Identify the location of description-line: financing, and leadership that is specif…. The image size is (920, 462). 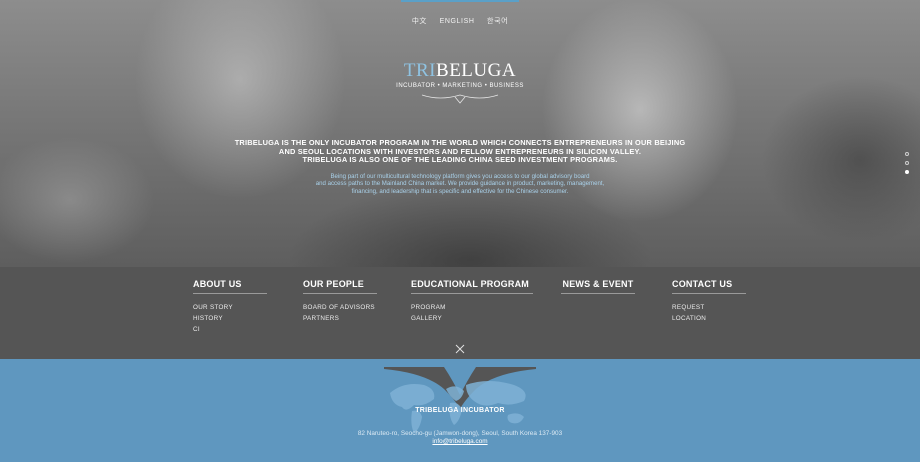
(460, 191).